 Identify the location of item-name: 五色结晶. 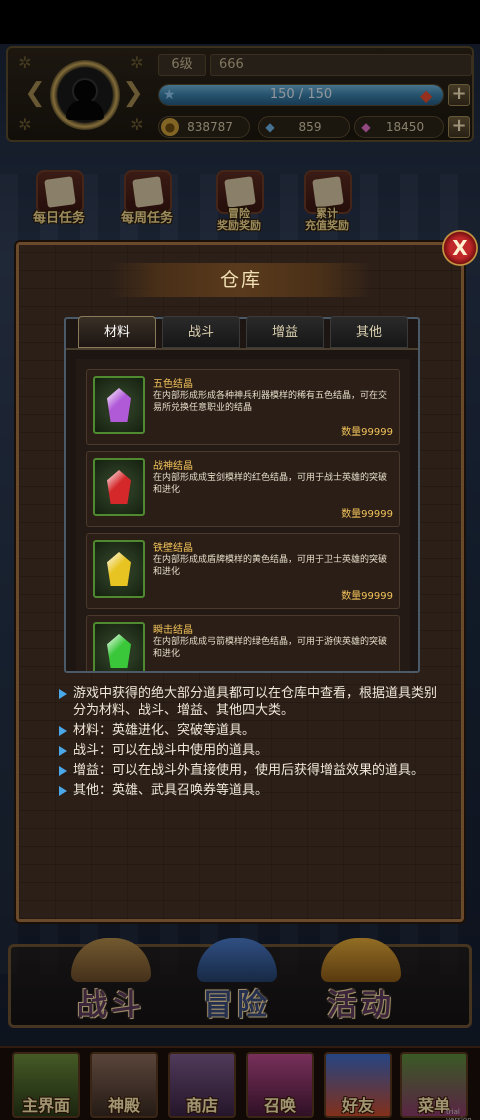
(173, 384).